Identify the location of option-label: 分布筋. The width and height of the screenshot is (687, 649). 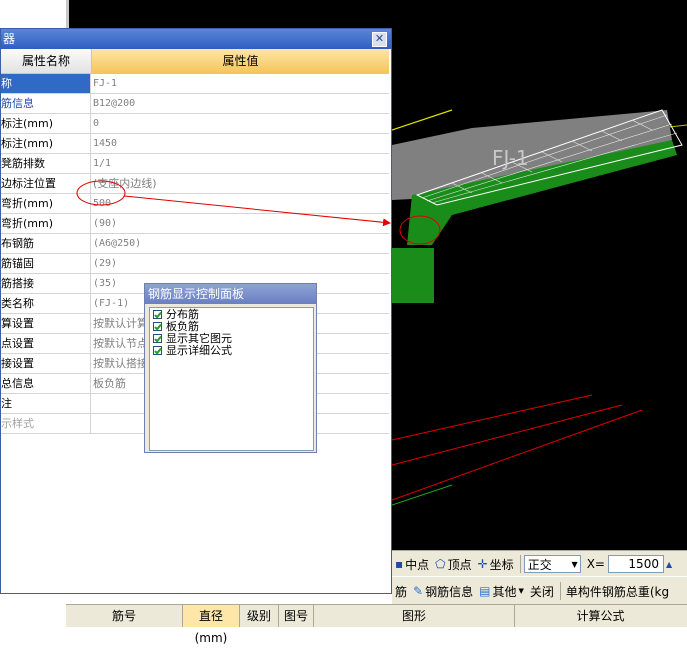
(182, 314).